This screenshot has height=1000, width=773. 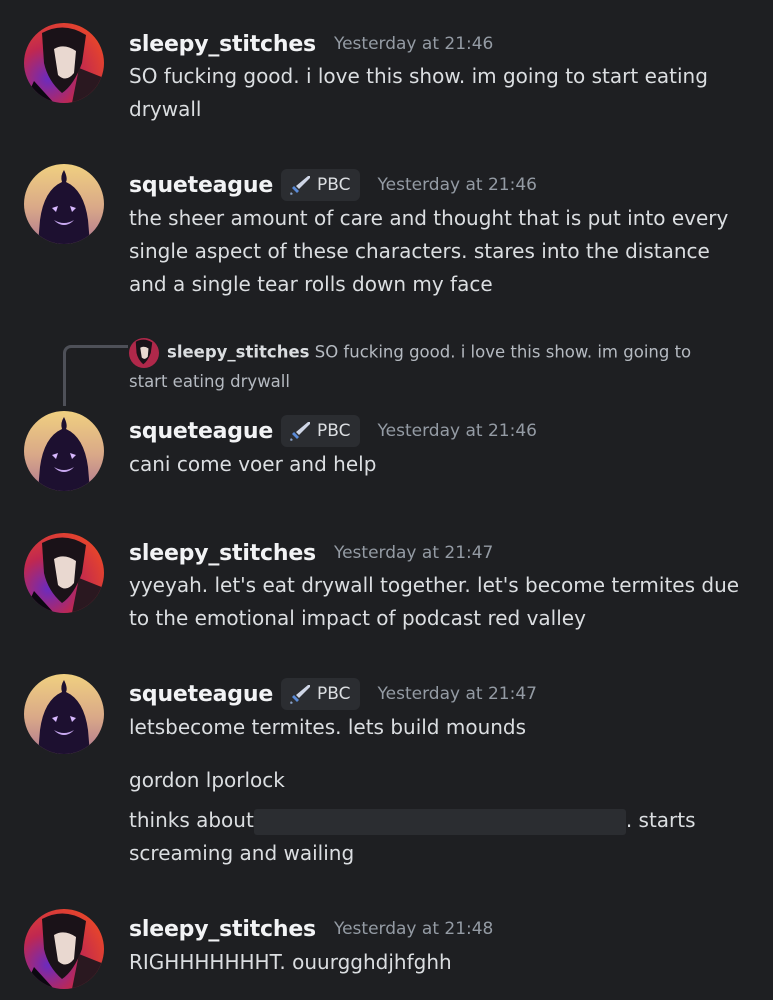 I want to click on message-header: sleepy_stitches Yesterday at 21:46, so click(x=311, y=44).